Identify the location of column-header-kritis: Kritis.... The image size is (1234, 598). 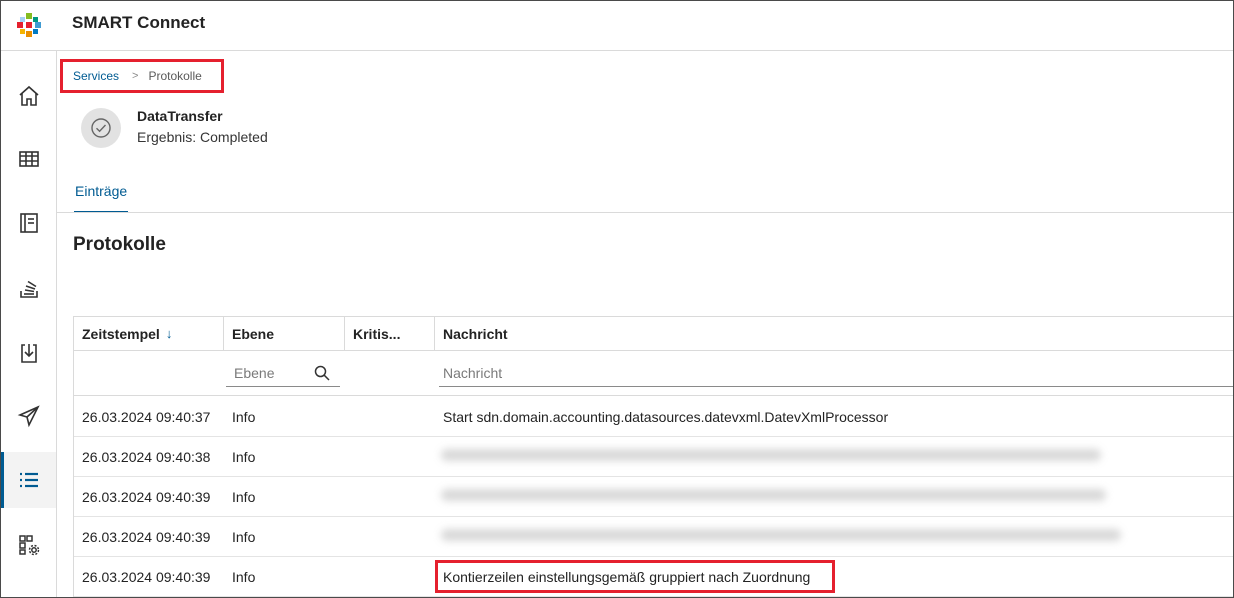
(390, 333).